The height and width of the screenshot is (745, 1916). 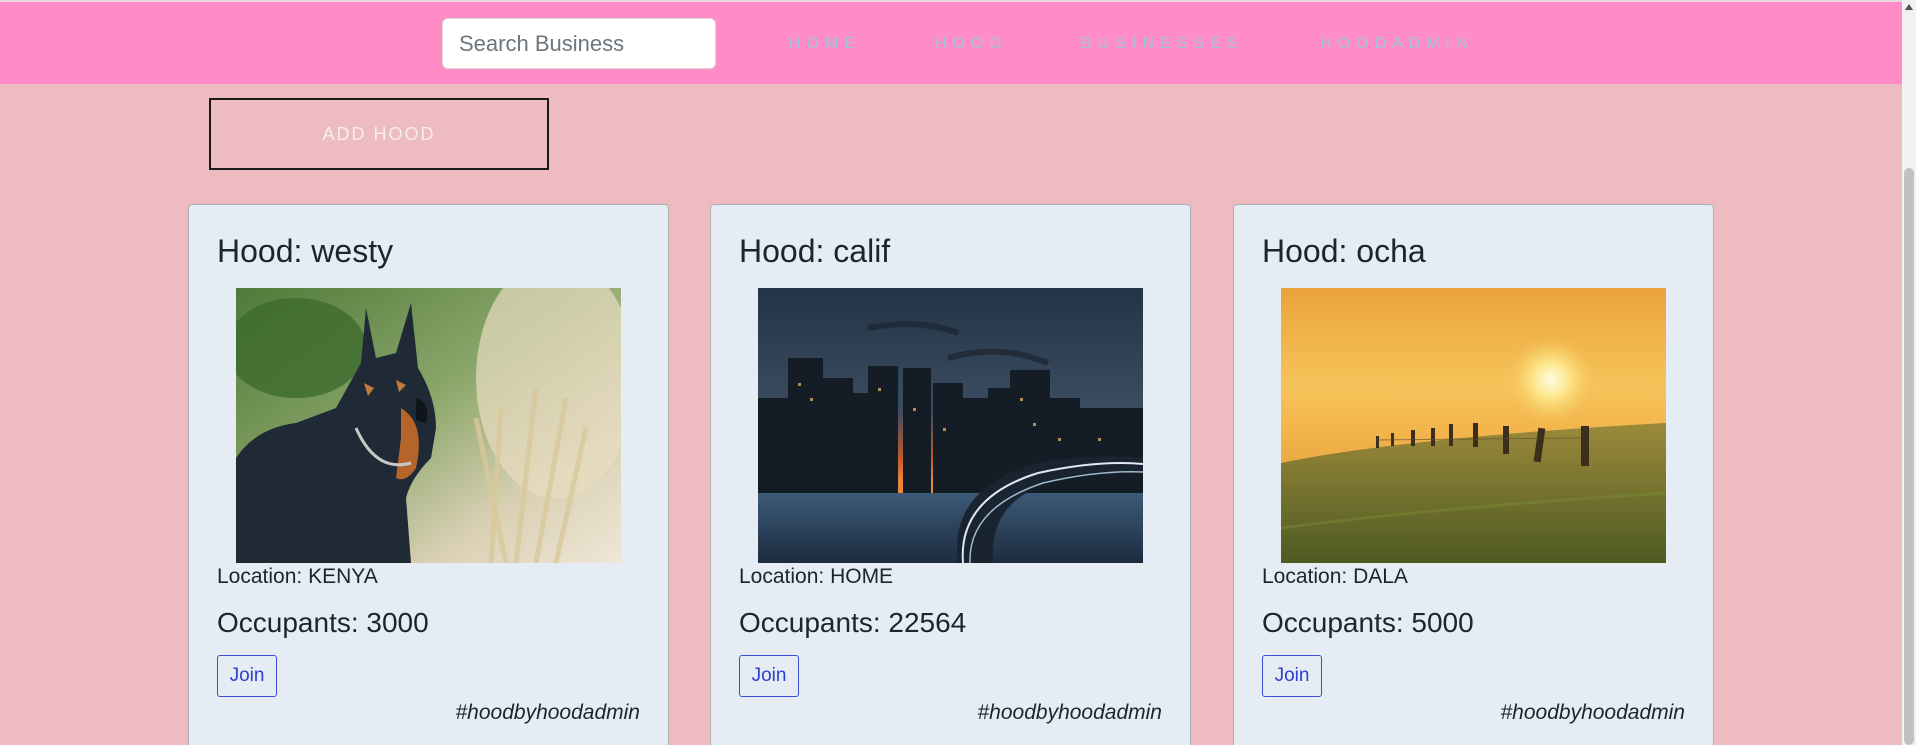 I want to click on nav-link-businesses: BUSINESSES, so click(x=1162, y=44).